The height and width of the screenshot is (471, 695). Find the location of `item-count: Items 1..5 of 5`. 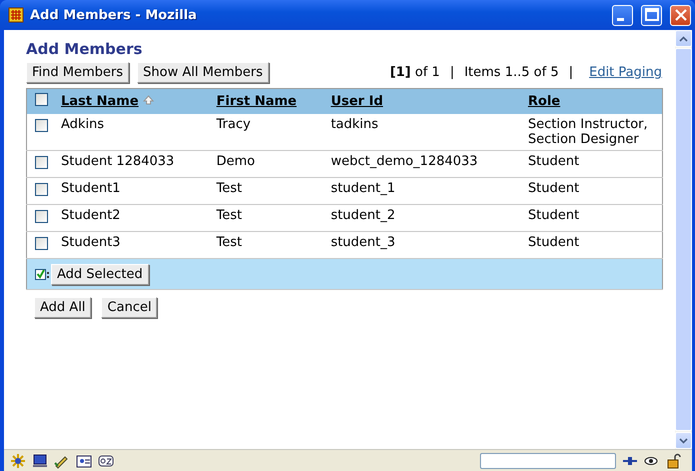

item-count: Items 1..5 of 5 is located at coordinates (511, 72).